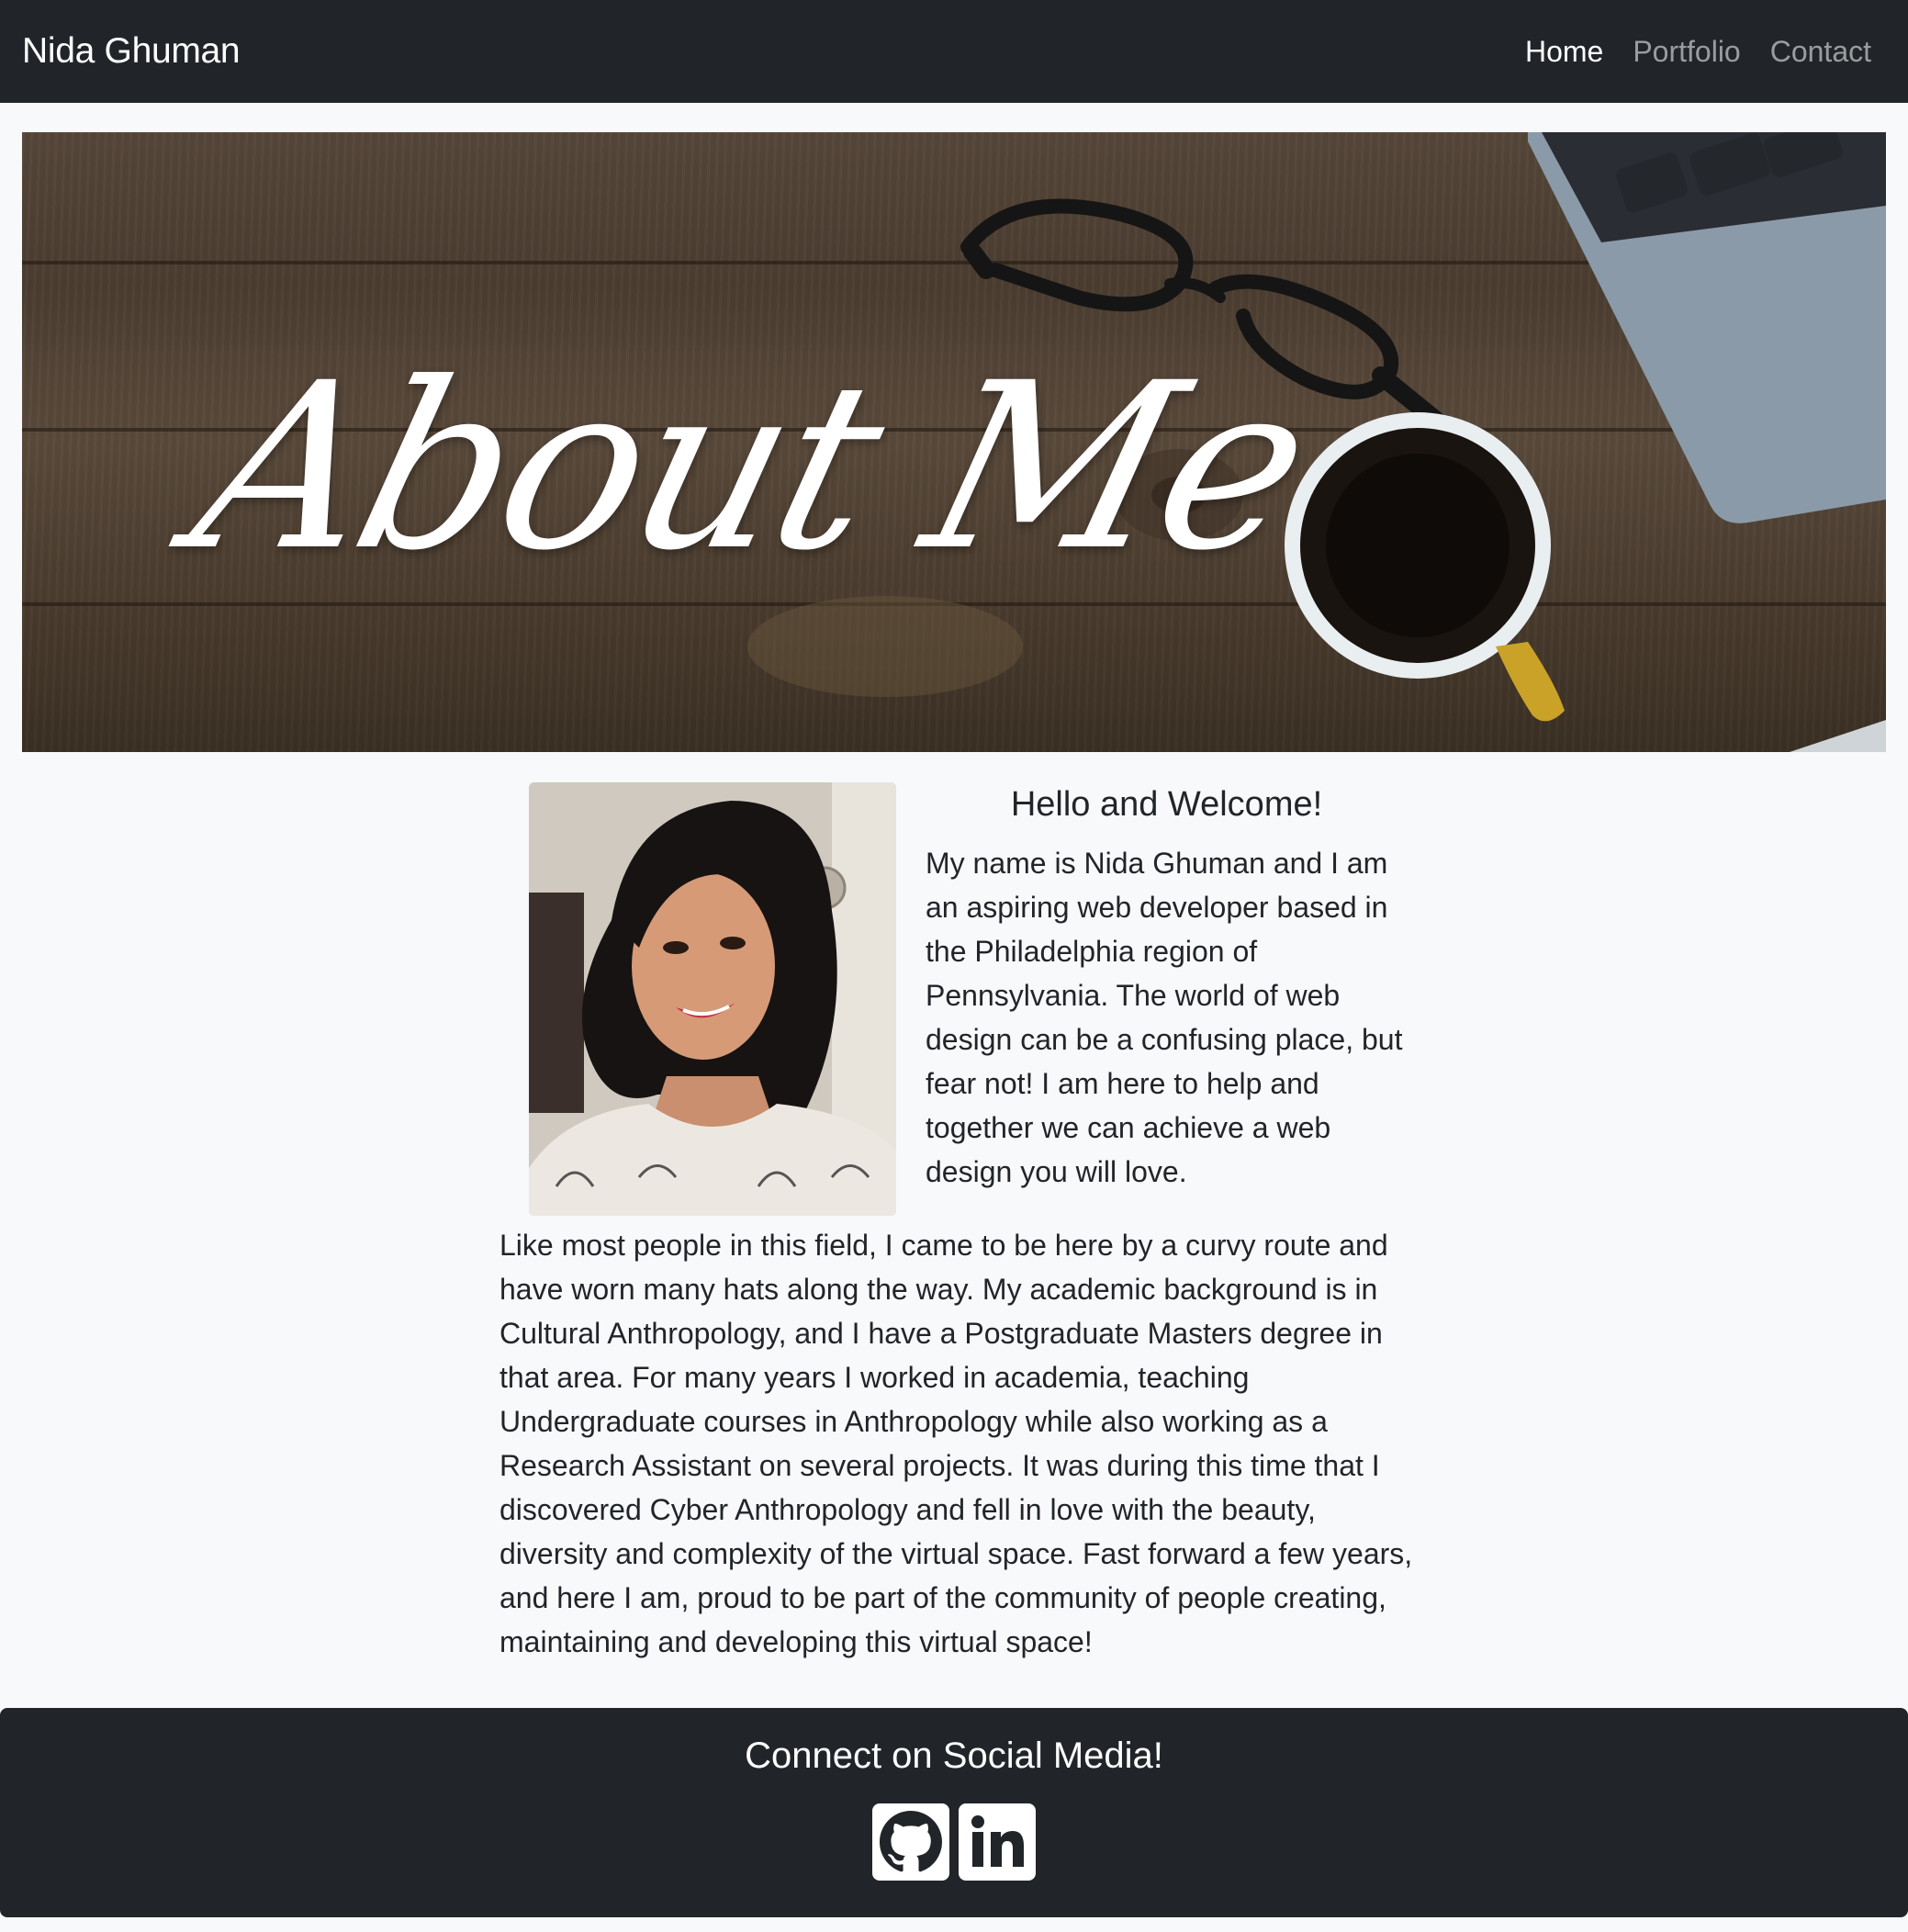 Image resolution: width=1908 pixels, height=1932 pixels. I want to click on linkedin-link, so click(997, 1842).